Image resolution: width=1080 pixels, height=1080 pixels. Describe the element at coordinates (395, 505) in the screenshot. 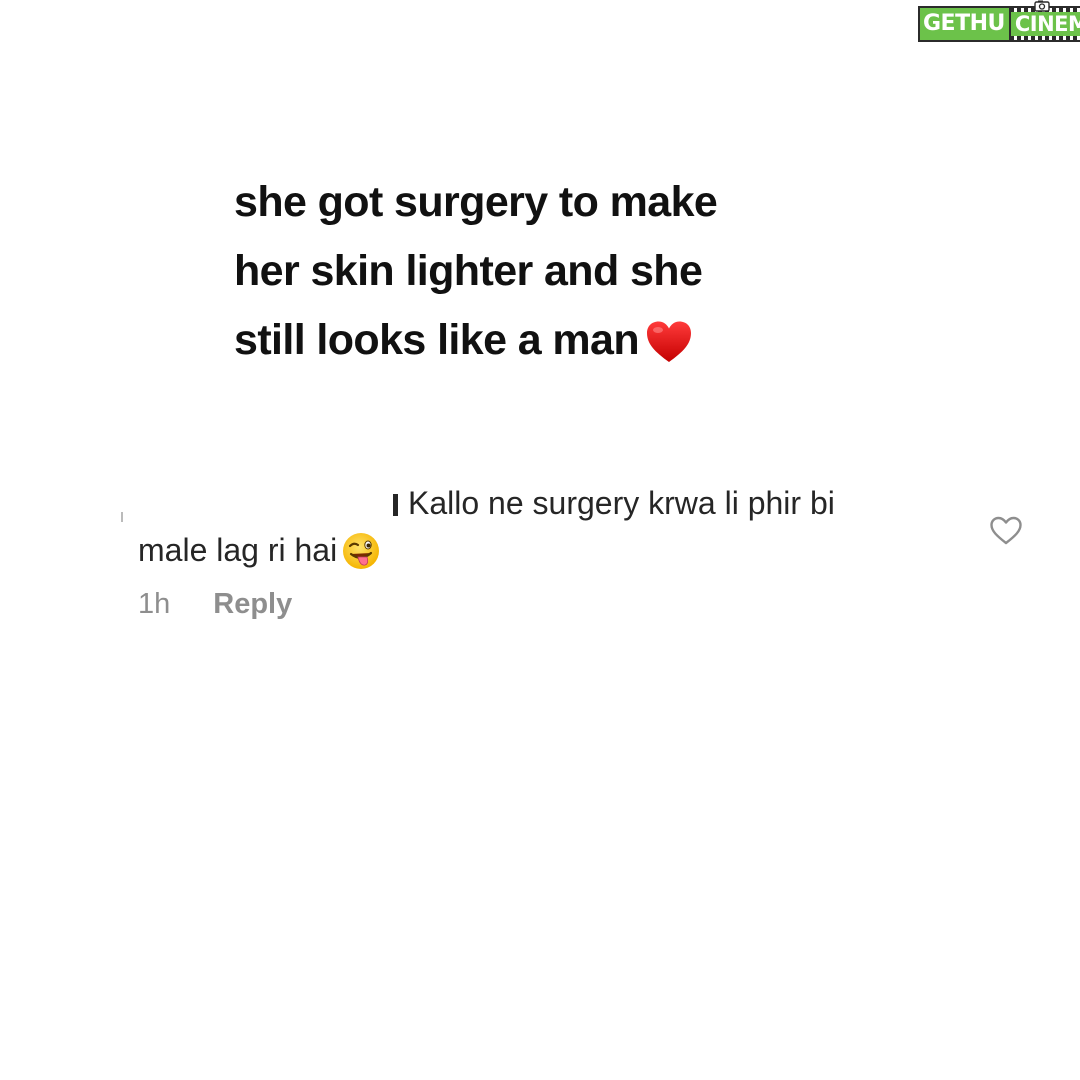

I see `cropped-username-edge` at that location.